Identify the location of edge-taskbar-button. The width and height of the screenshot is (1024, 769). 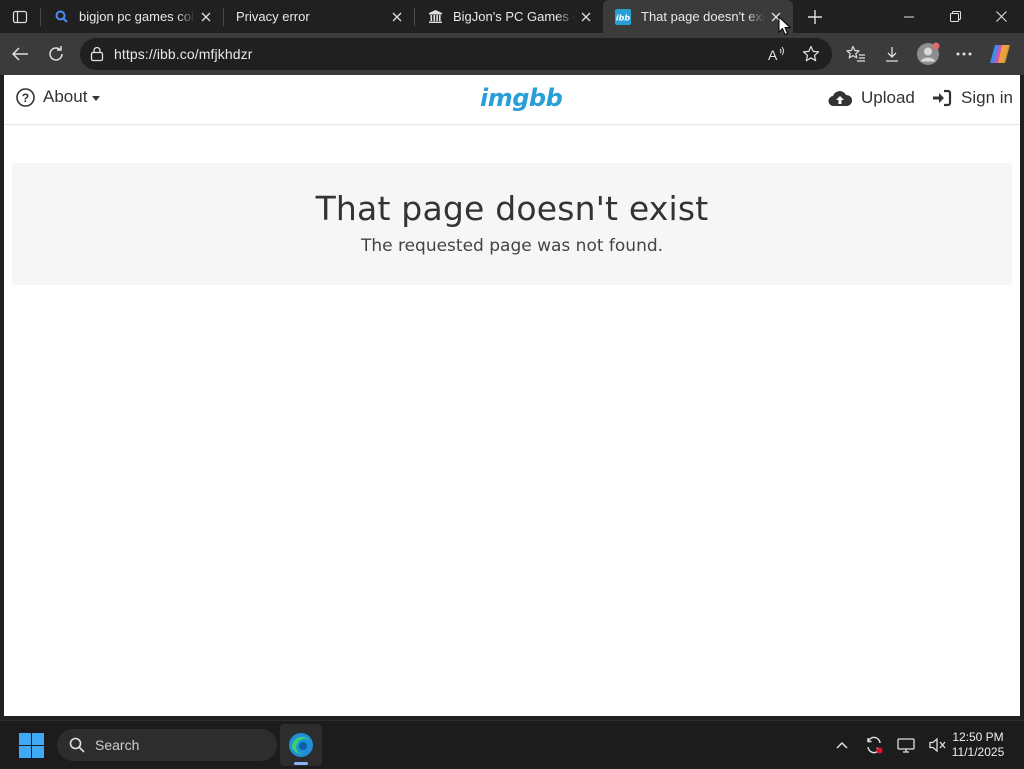
(301, 745).